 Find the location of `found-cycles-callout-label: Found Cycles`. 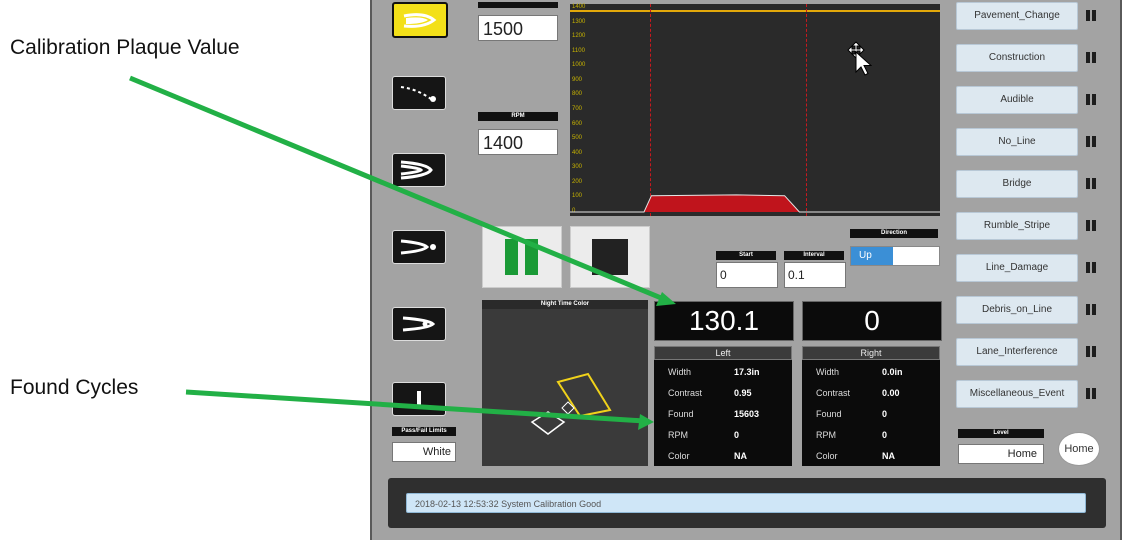

found-cycles-callout-label: Found Cycles is located at coordinates (74, 387).